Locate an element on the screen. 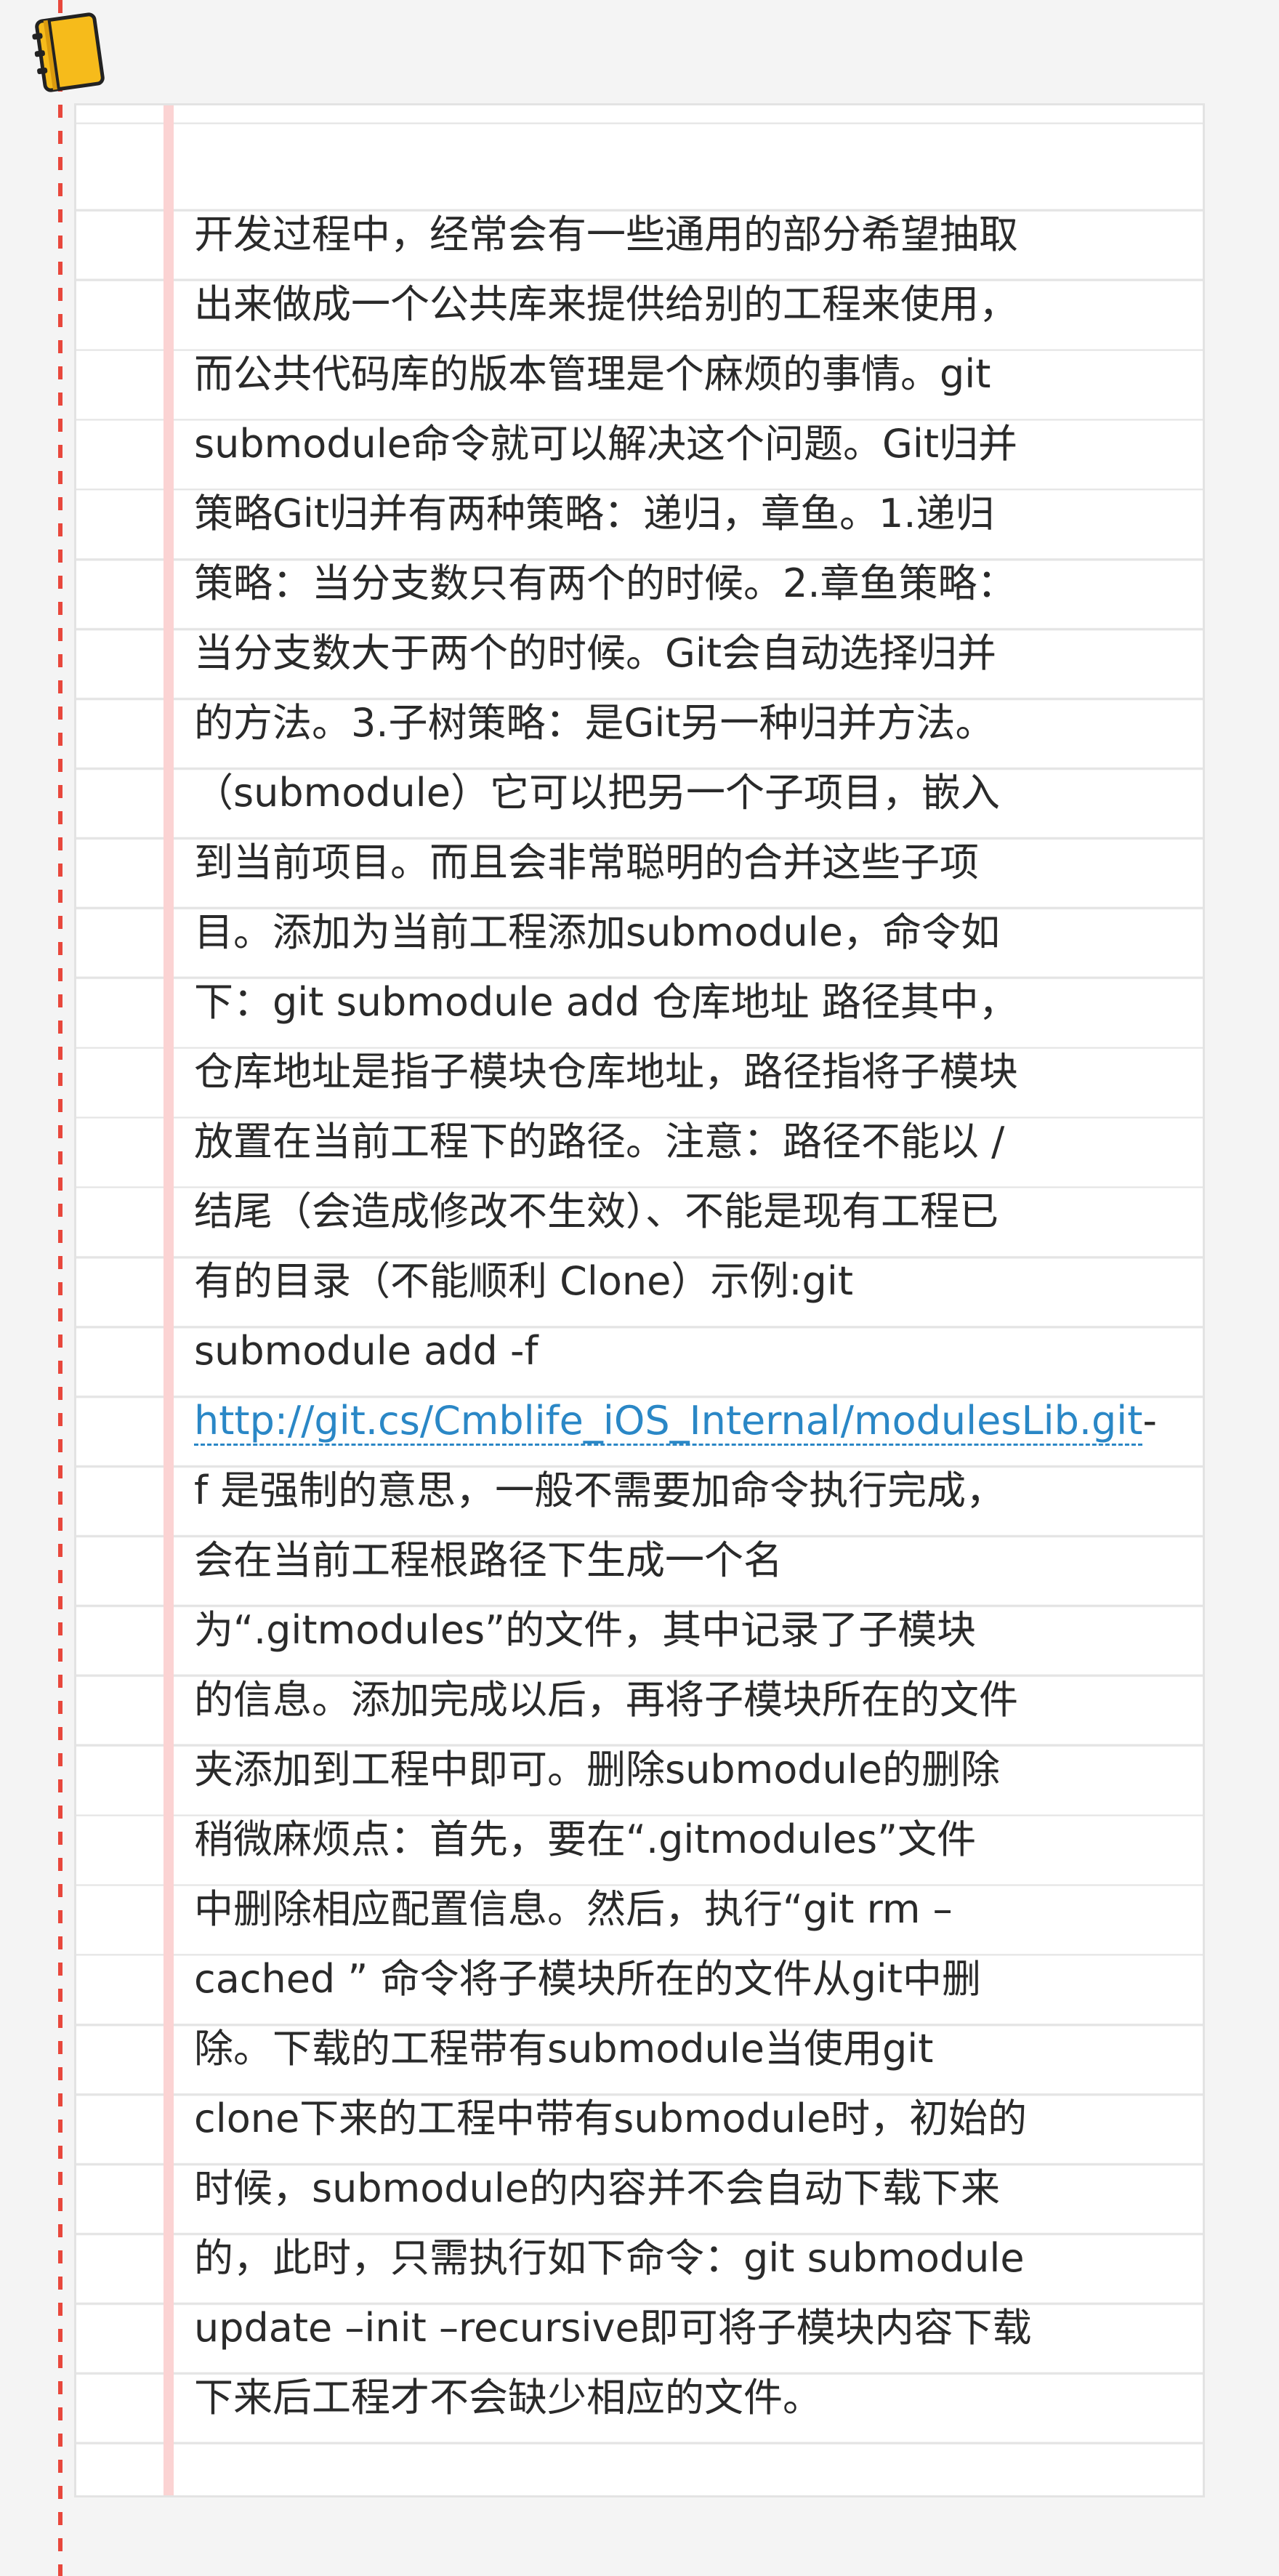  article-line: 仓库地址是指子模块仓库地址，路径指将子模块 is located at coordinates (606, 1072).